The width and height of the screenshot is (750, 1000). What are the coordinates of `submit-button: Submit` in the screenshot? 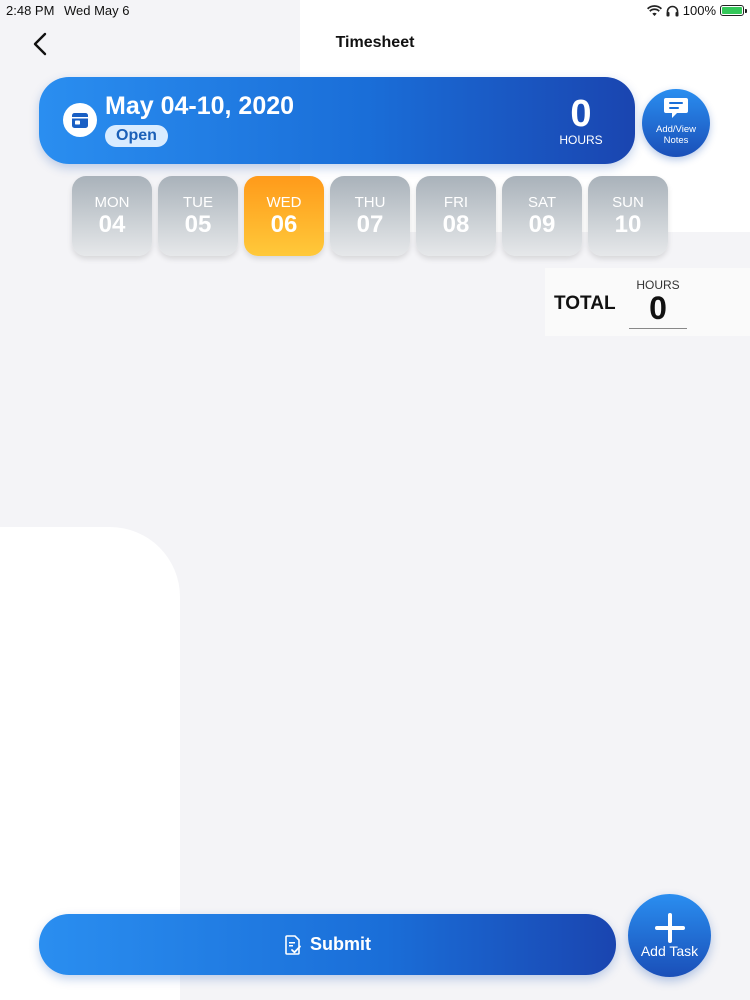 It's located at (327, 944).